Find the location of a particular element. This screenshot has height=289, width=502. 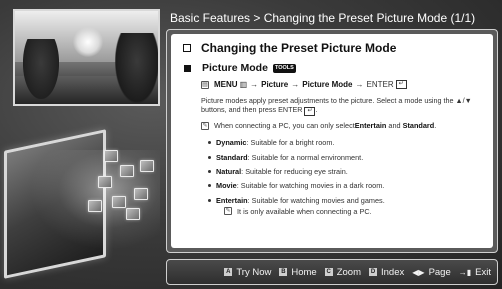

d-key-icon: D is located at coordinates (373, 272).